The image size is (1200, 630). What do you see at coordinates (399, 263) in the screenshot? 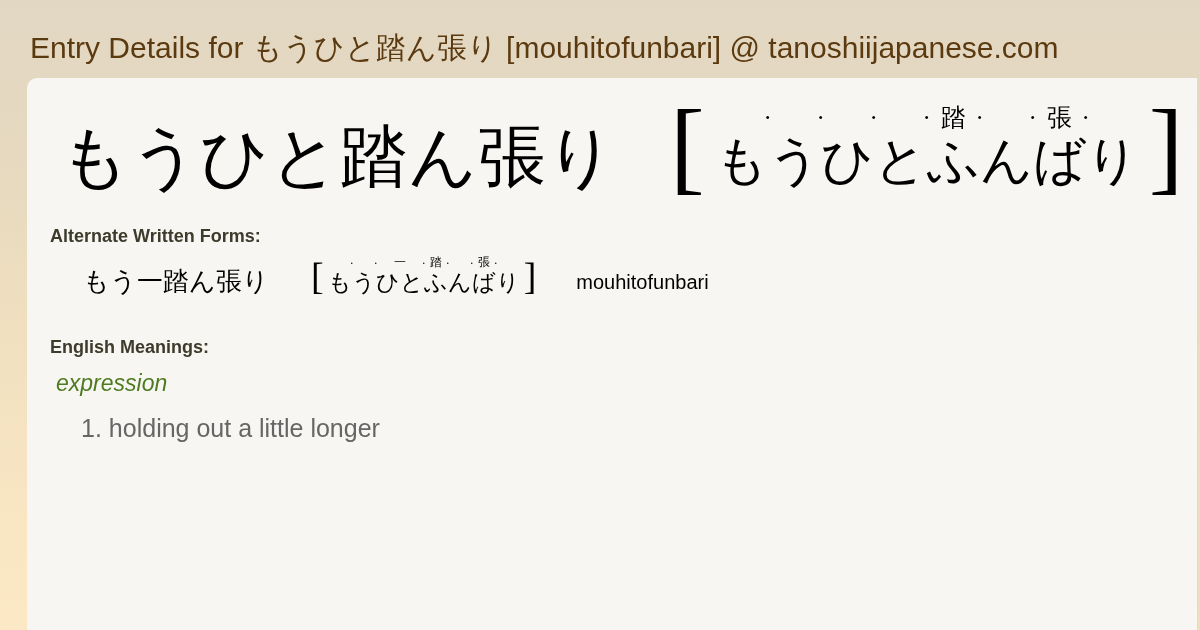
I see `kanji-ruby: 一` at bounding box center [399, 263].